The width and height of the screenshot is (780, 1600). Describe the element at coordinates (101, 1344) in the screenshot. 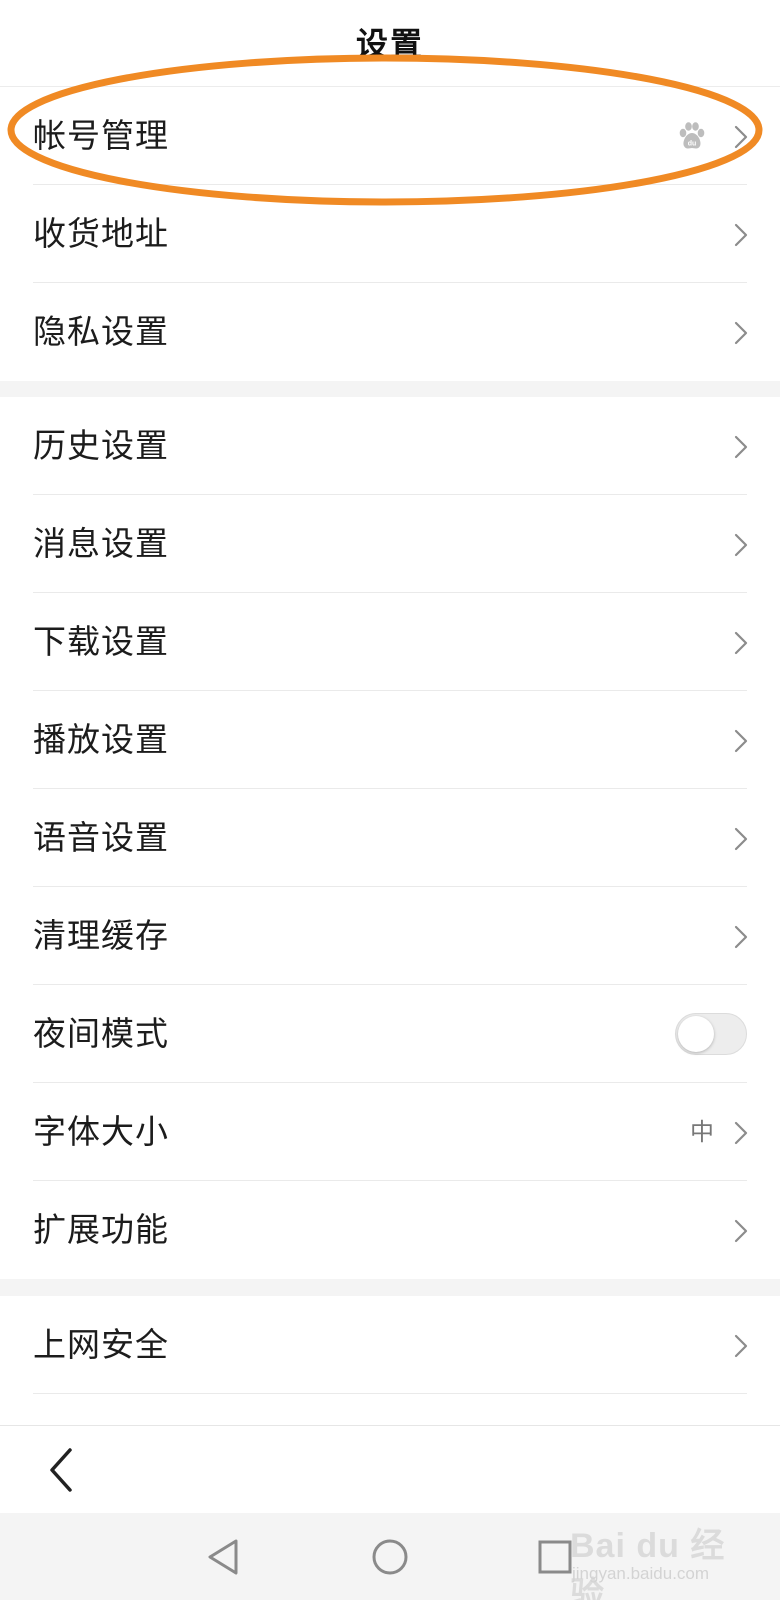

I see `row-label: 上网安全` at that location.